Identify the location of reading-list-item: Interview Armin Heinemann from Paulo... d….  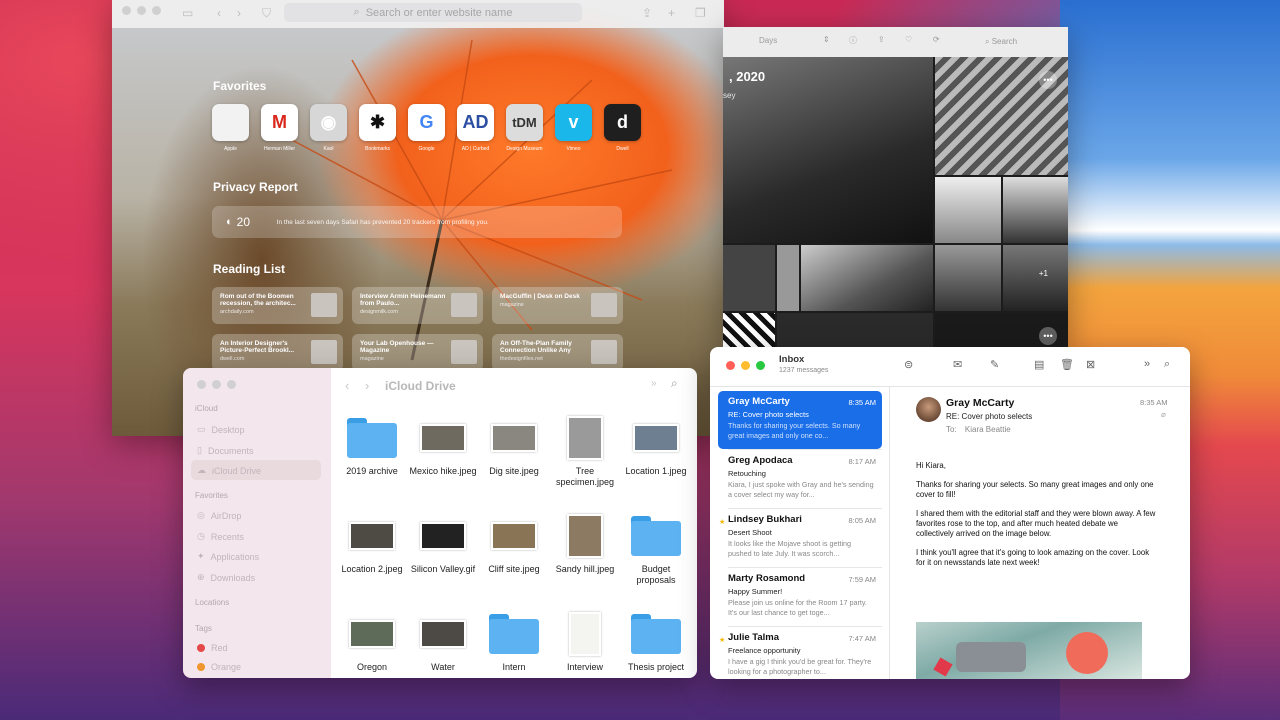
(417, 305).